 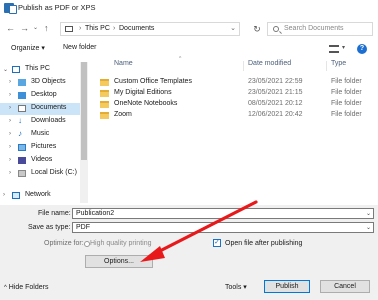 What do you see at coordinates (40, 135) in the screenshot?
I see `sidebar-item-music: › ♪ Music` at bounding box center [40, 135].